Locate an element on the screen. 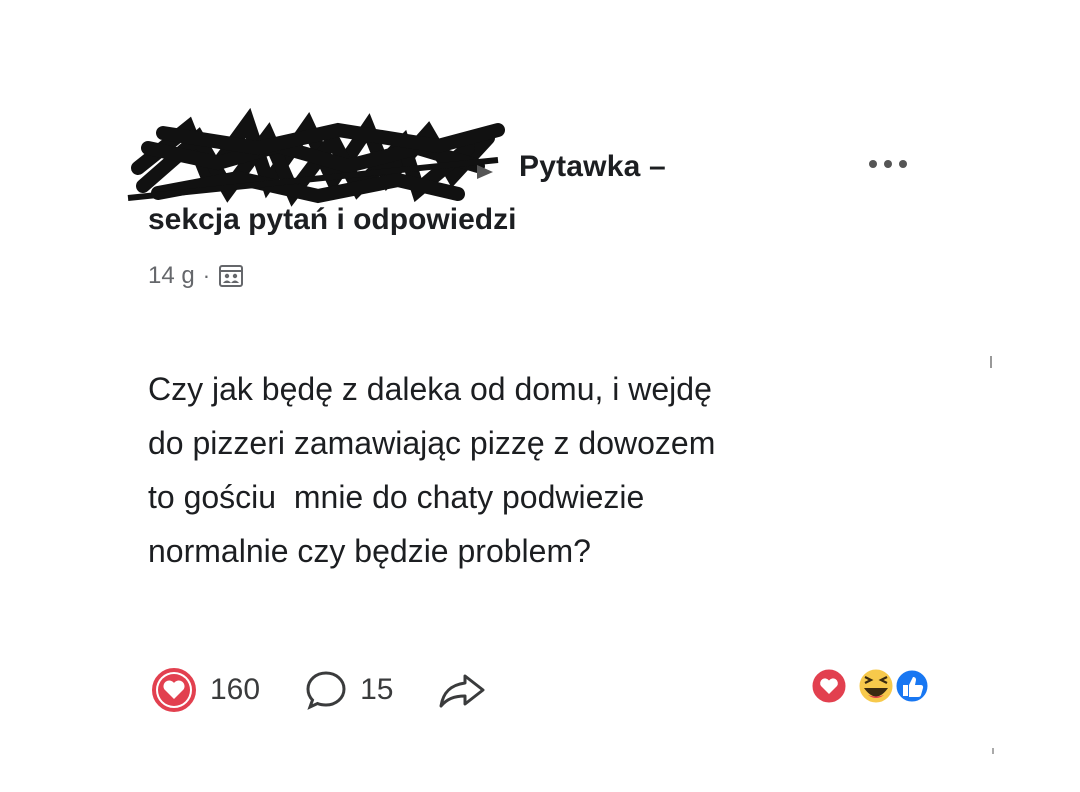 The height and width of the screenshot is (792, 1080). more-options-icon is located at coordinates (888, 164).